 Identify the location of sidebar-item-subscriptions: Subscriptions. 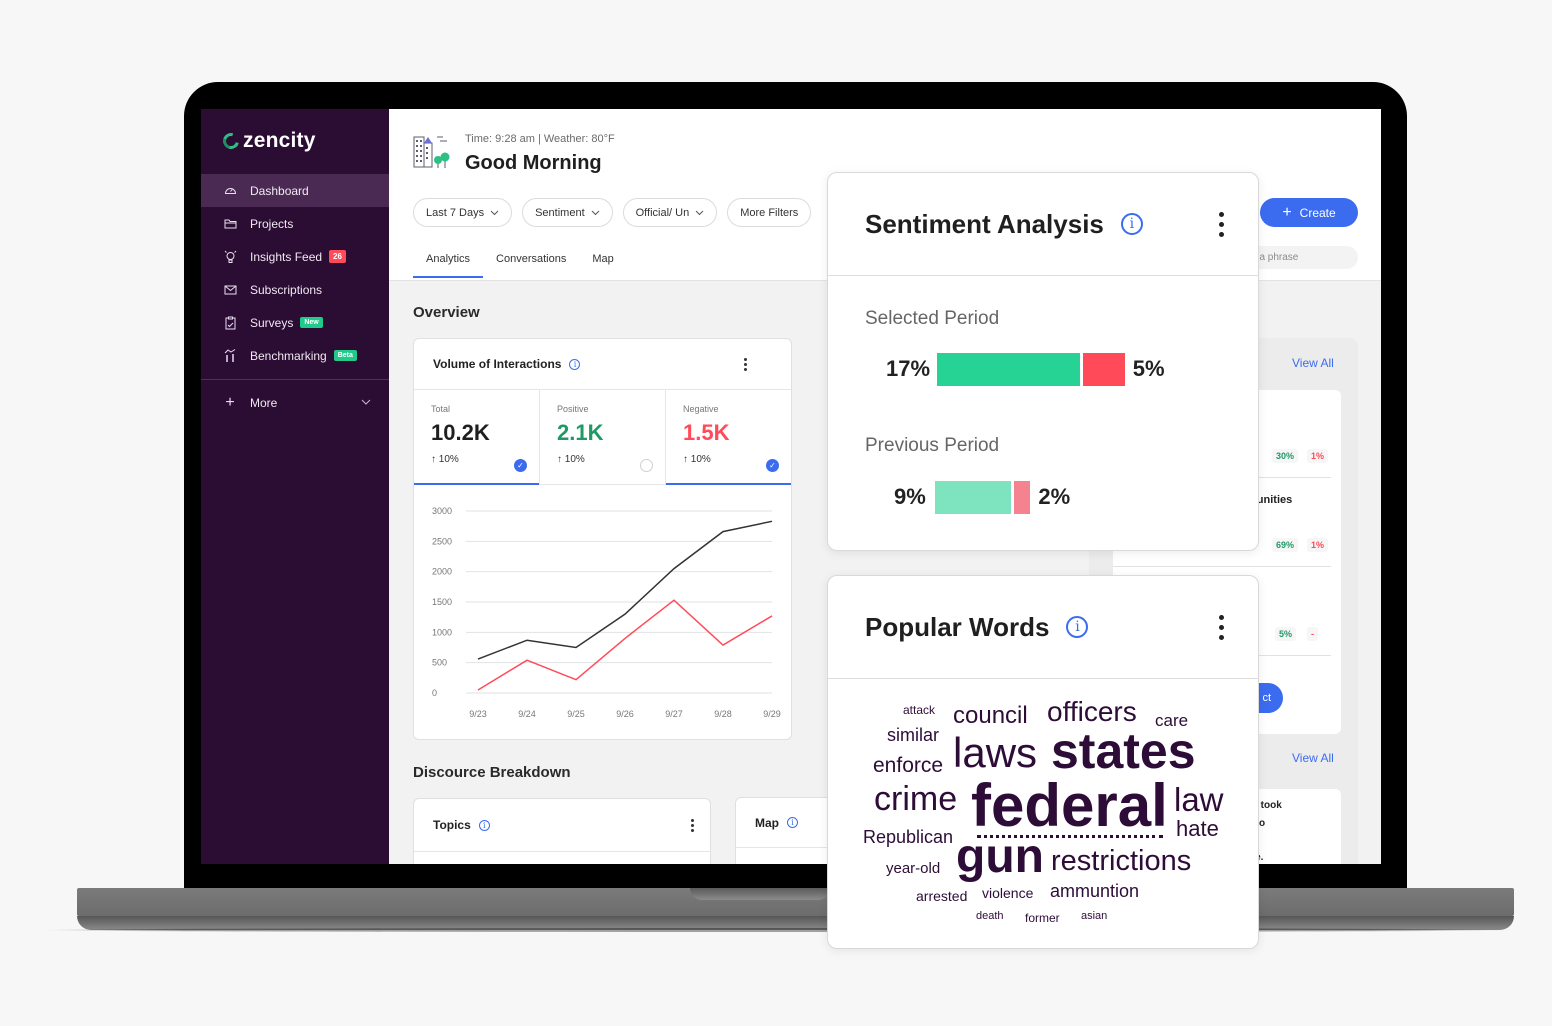
(295, 289).